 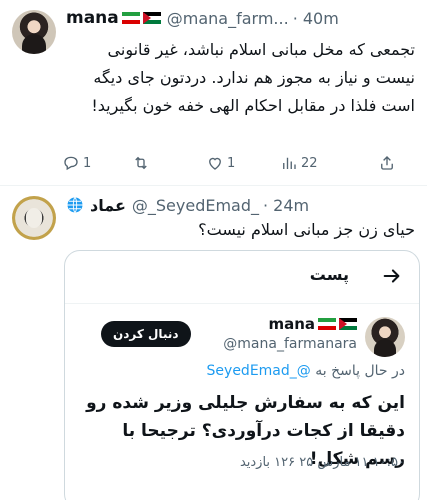 What do you see at coordinates (259, 371) in the screenshot?
I see `reply-mention-link: @_SeyedEmad` at bounding box center [259, 371].